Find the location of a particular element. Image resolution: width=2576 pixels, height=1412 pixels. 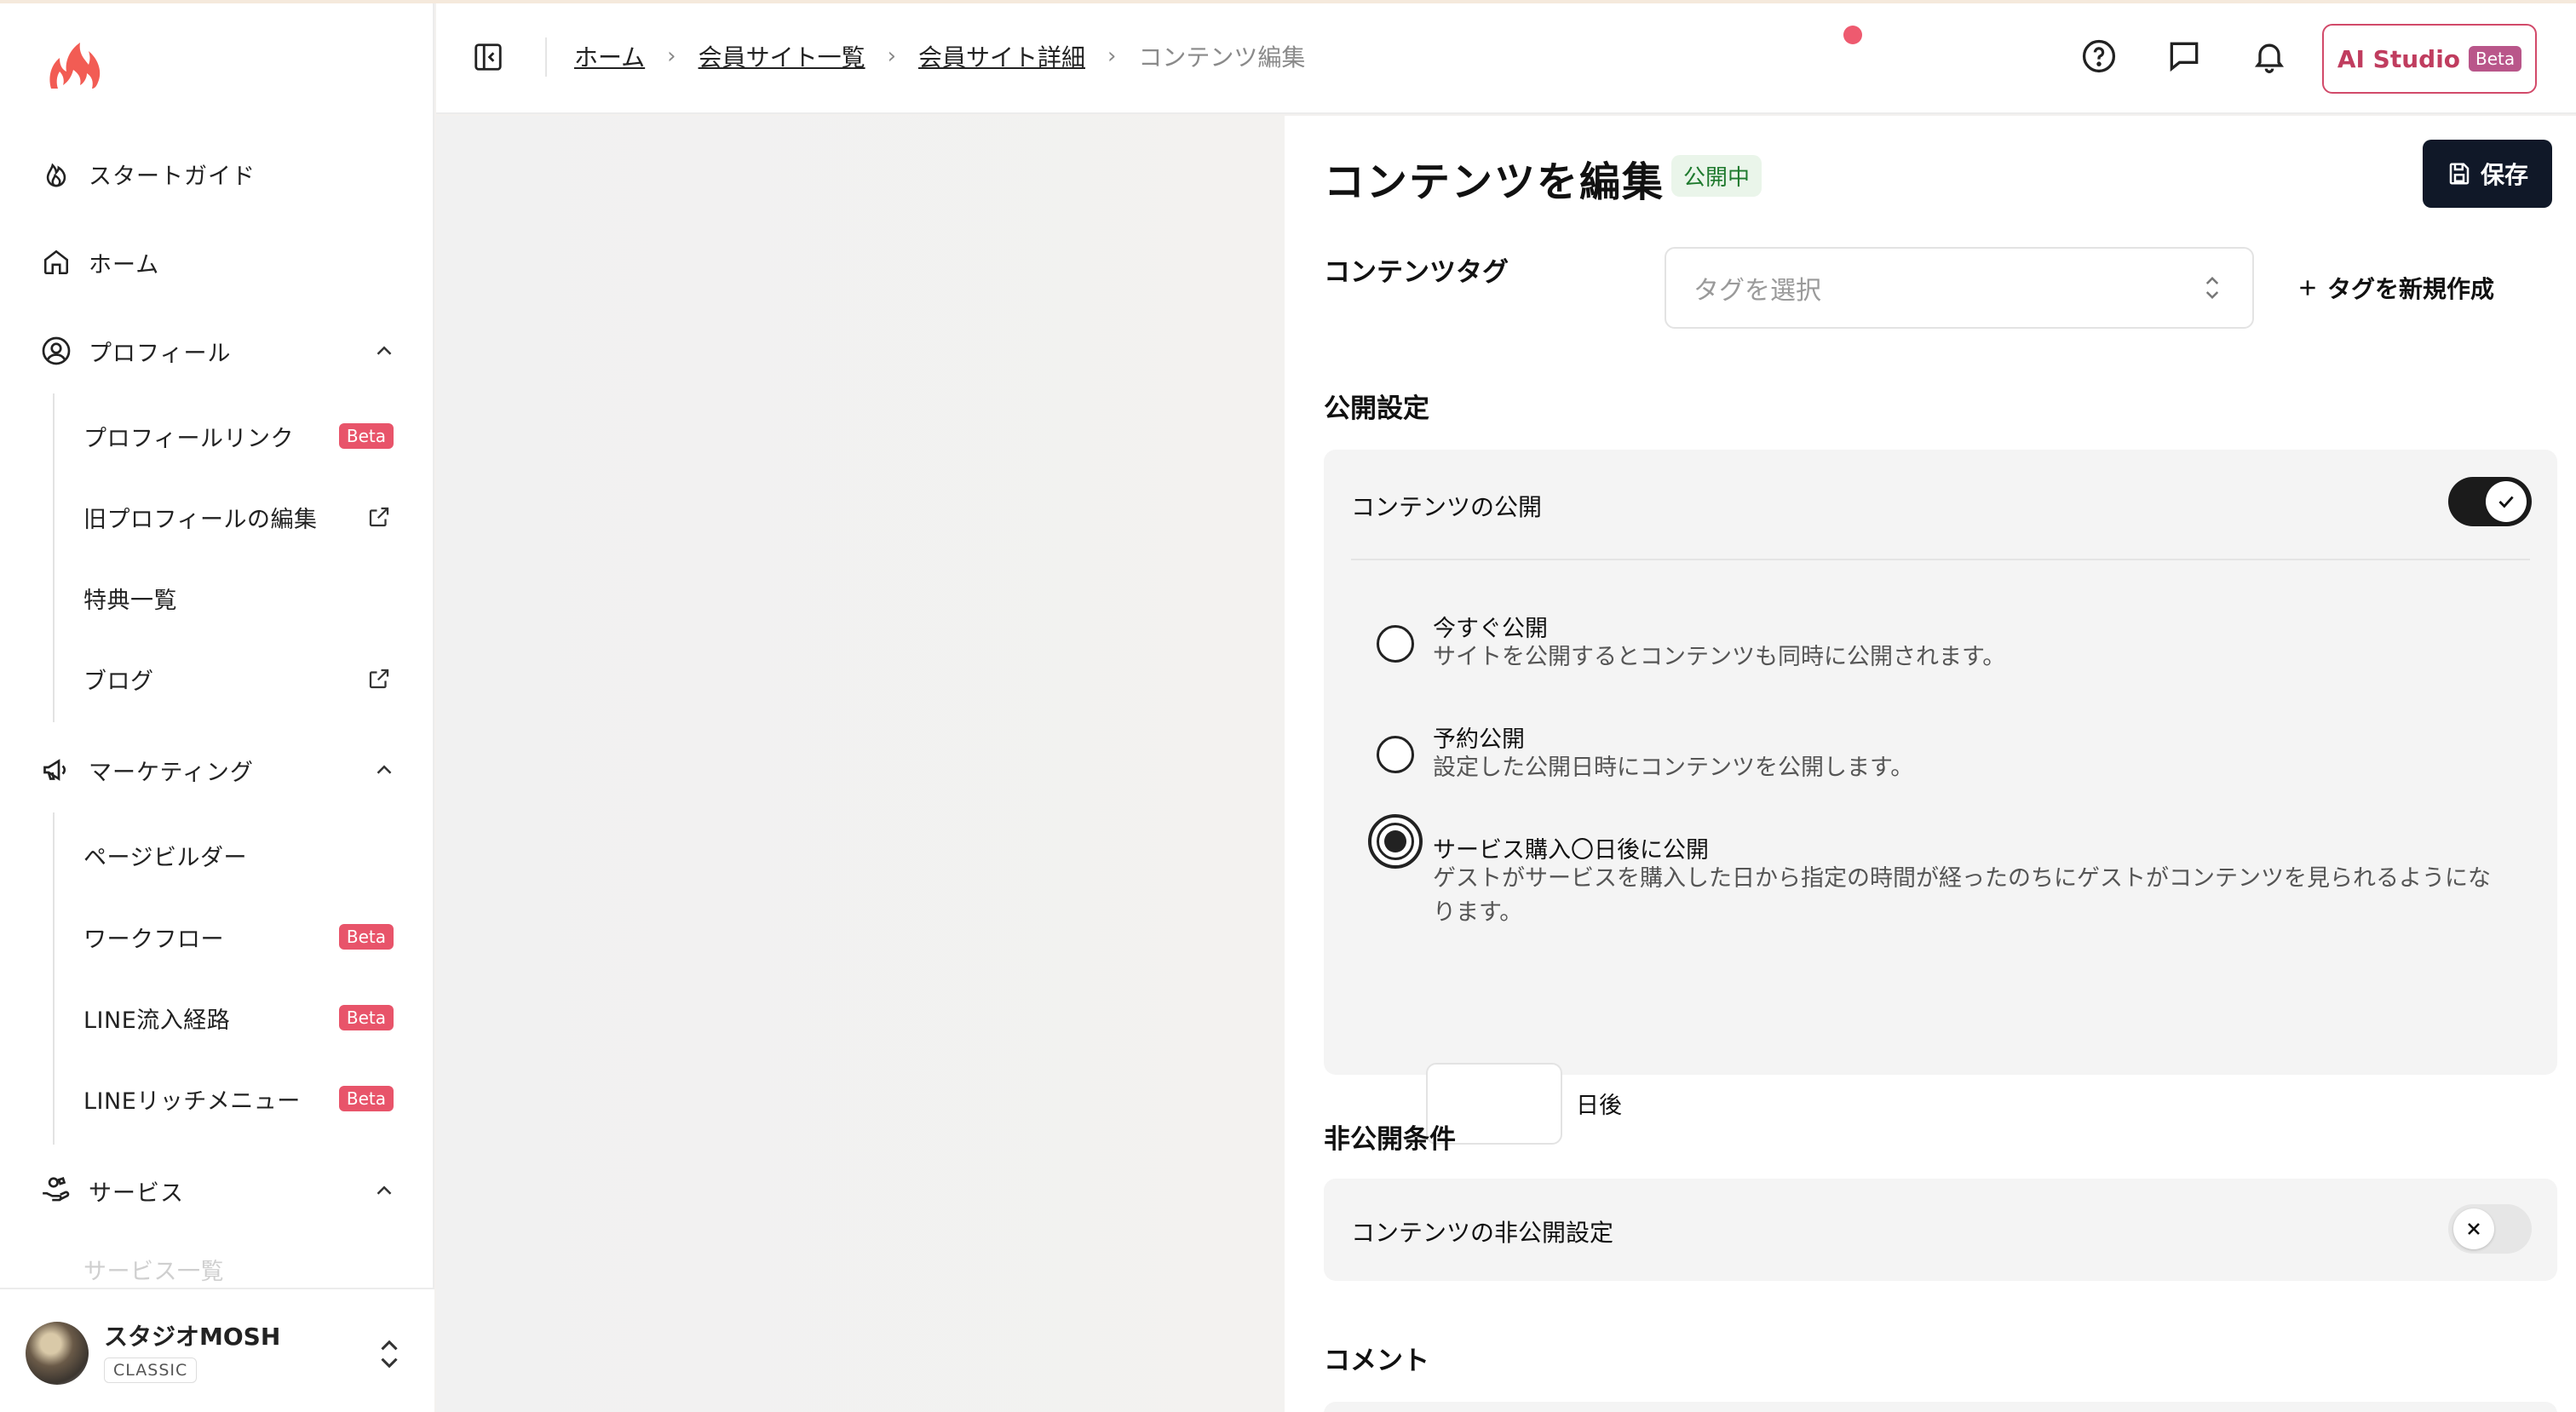

sub-label: 特典一覧 is located at coordinates (130, 600).